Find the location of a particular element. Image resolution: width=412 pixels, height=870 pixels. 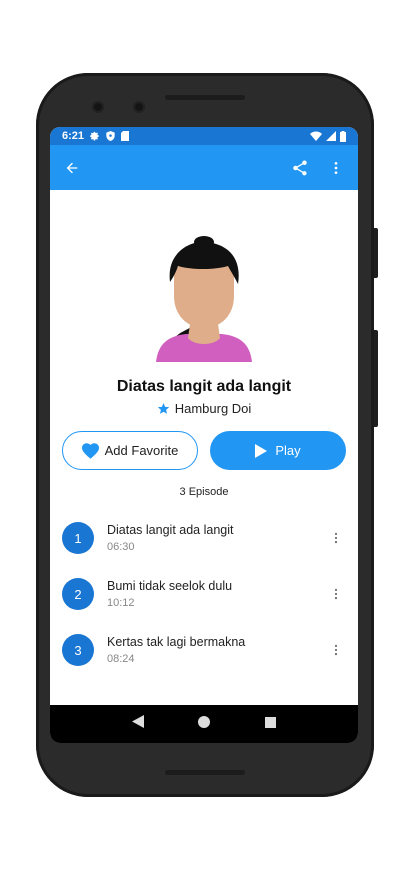

list-item: 3 Kertas tak lagi bermakna 08:24 is located at coordinates (204, 650).